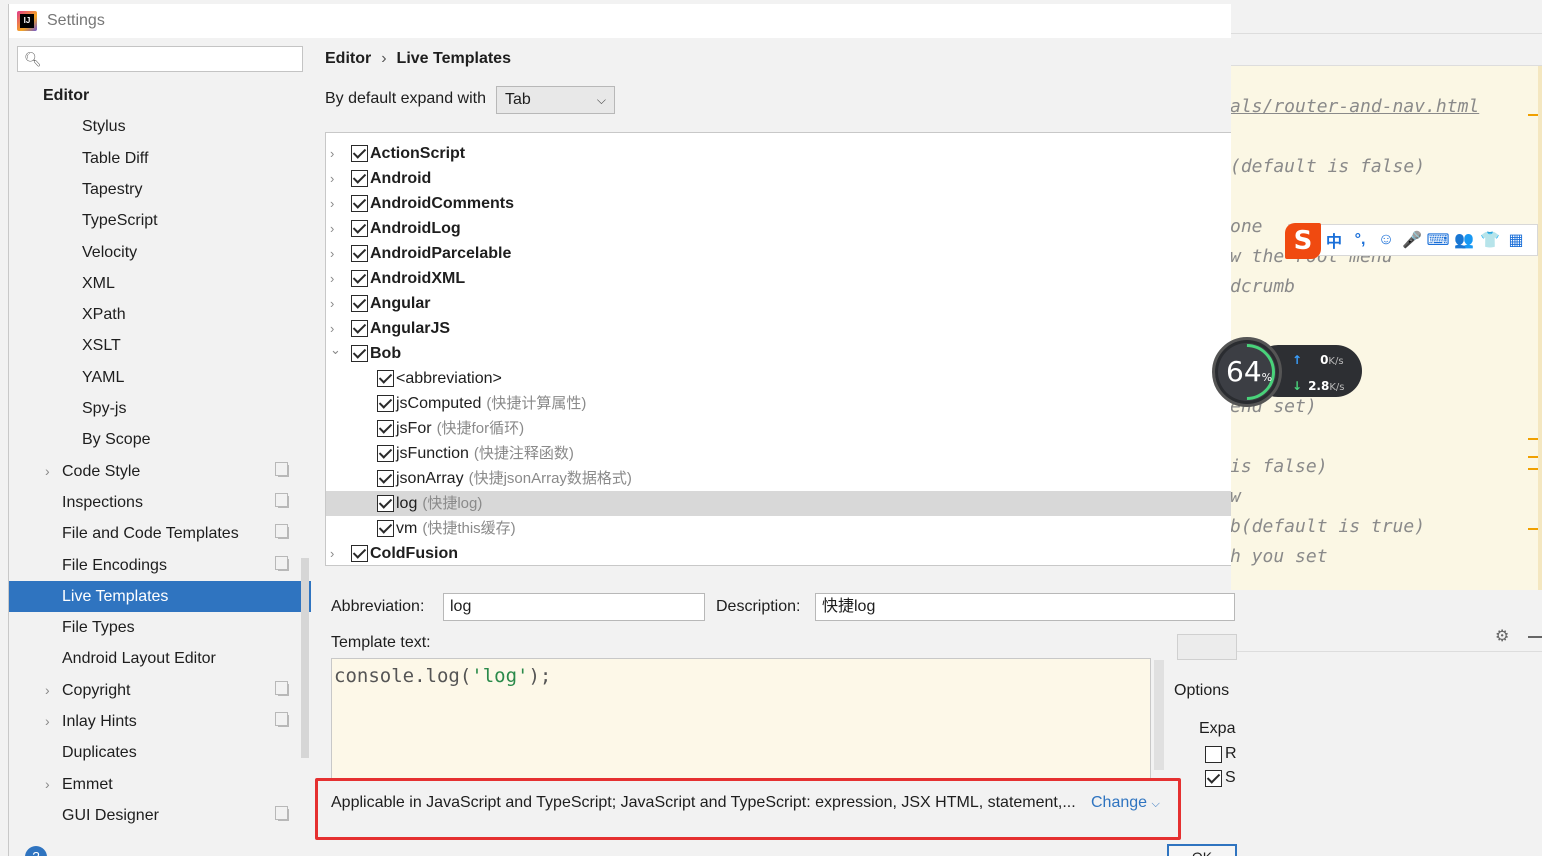 The height and width of the screenshot is (856, 1542). I want to click on reformat-checkbox, so click(1213, 754).